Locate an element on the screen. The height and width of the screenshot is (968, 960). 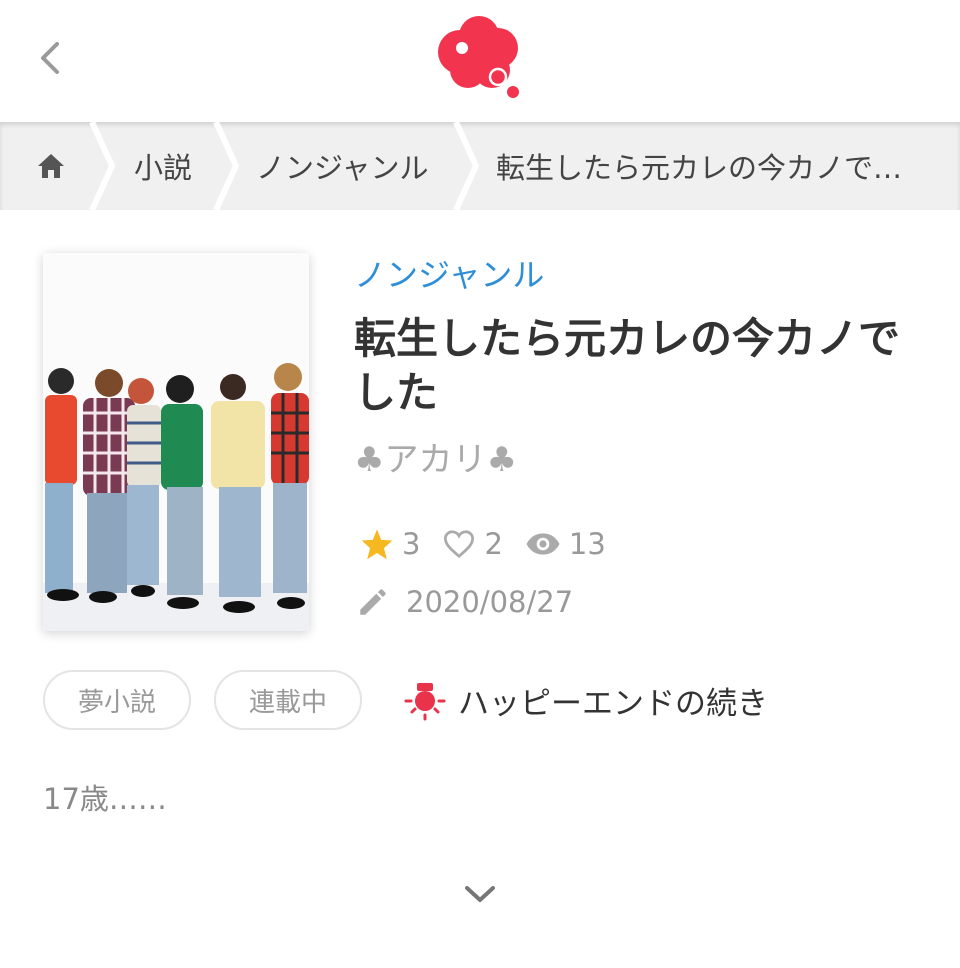
tag-dream-novel: 夢小説 is located at coordinates (117, 700).